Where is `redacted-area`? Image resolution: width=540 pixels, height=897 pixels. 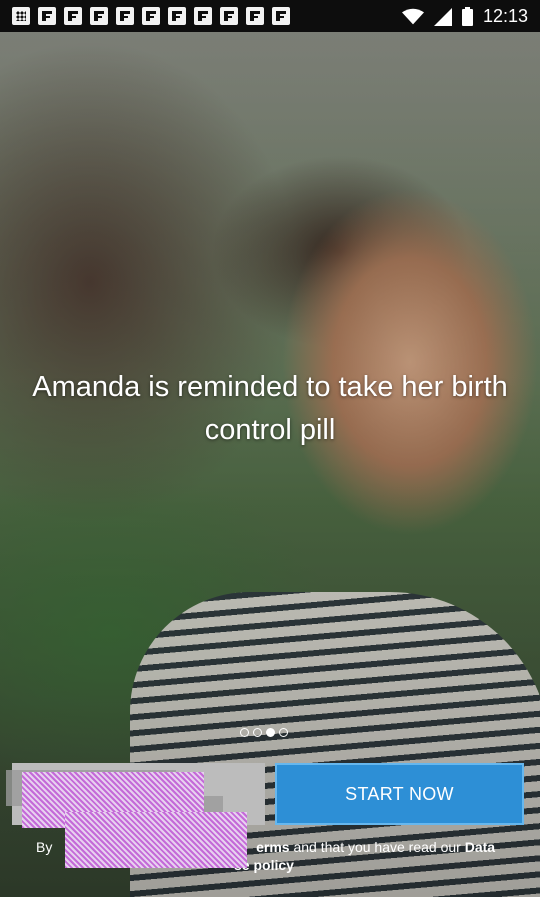
redacted-area is located at coordinates (156, 840).